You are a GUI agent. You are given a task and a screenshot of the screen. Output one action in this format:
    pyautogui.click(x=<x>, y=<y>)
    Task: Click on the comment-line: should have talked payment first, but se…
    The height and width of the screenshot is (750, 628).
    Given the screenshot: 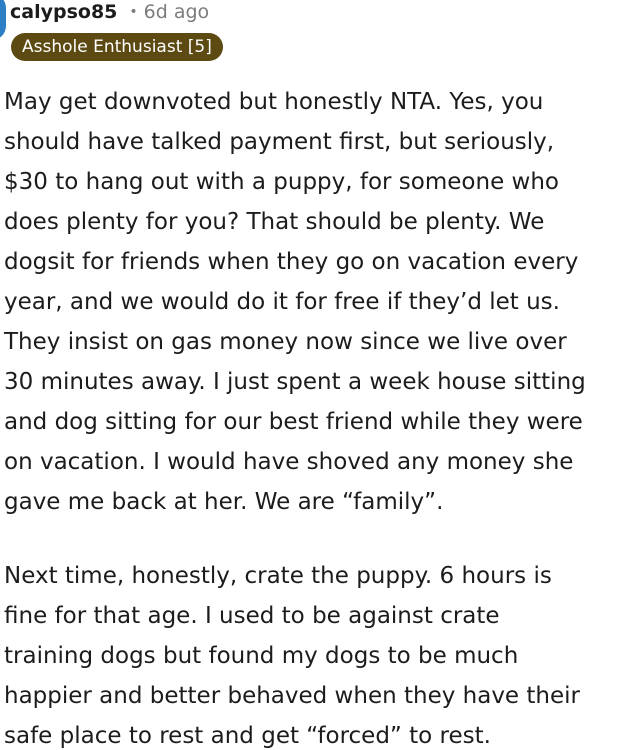 What is the action you would take?
    pyautogui.click(x=279, y=142)
    